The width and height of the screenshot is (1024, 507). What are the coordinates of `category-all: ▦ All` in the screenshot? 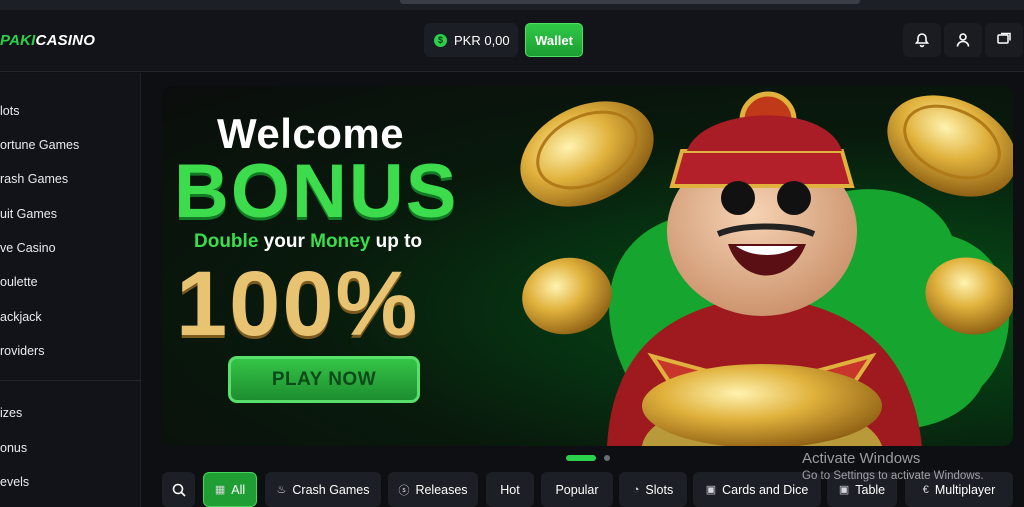 It's located at (230, 489).